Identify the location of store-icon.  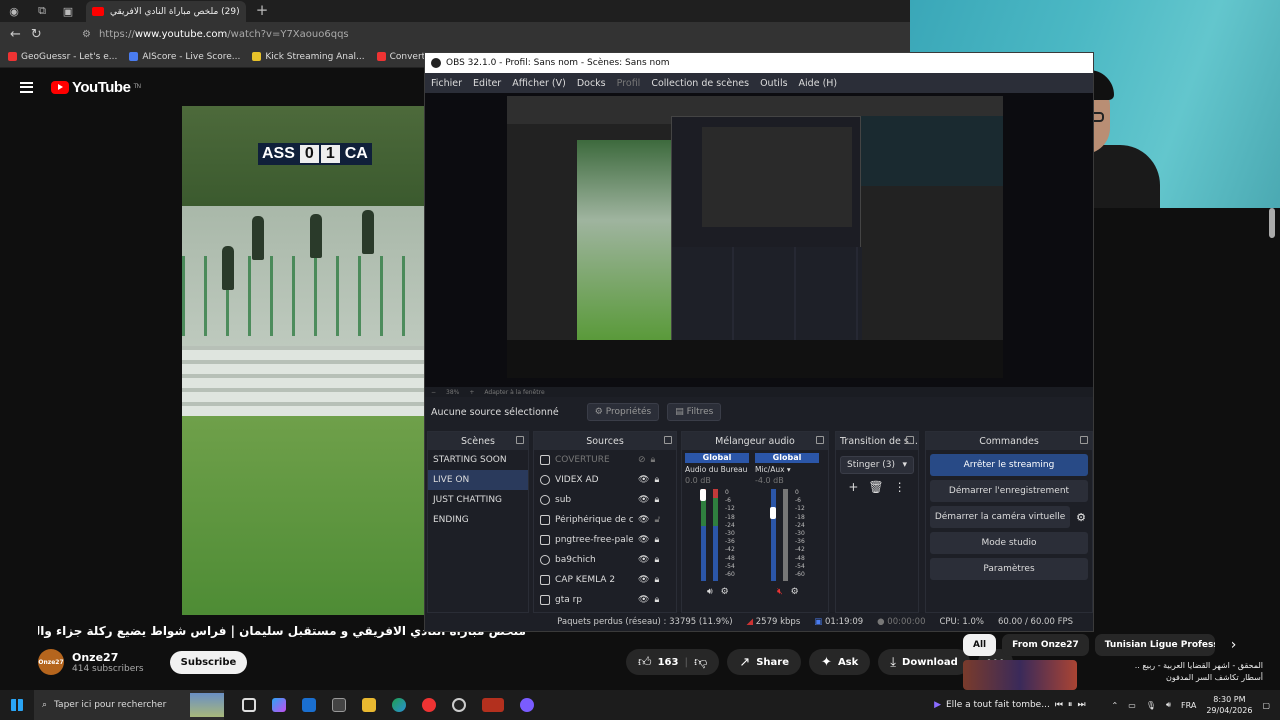
(339, 705).